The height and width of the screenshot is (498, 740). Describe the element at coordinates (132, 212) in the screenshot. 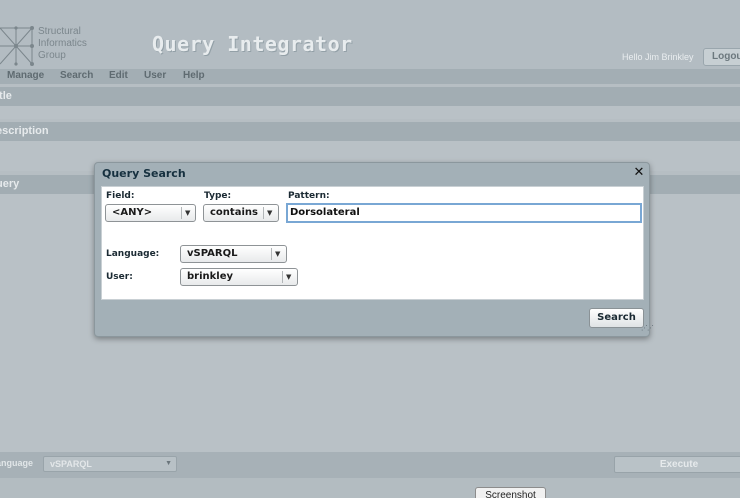

I see `field-select-value: <ANY>` at that location.